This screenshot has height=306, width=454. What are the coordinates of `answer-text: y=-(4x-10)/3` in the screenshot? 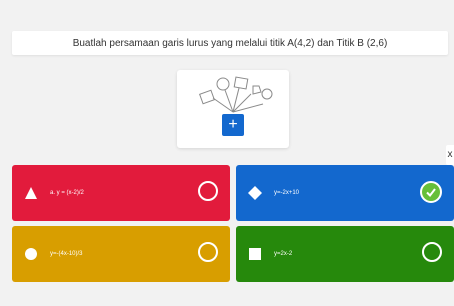 It's located at (66, 254).